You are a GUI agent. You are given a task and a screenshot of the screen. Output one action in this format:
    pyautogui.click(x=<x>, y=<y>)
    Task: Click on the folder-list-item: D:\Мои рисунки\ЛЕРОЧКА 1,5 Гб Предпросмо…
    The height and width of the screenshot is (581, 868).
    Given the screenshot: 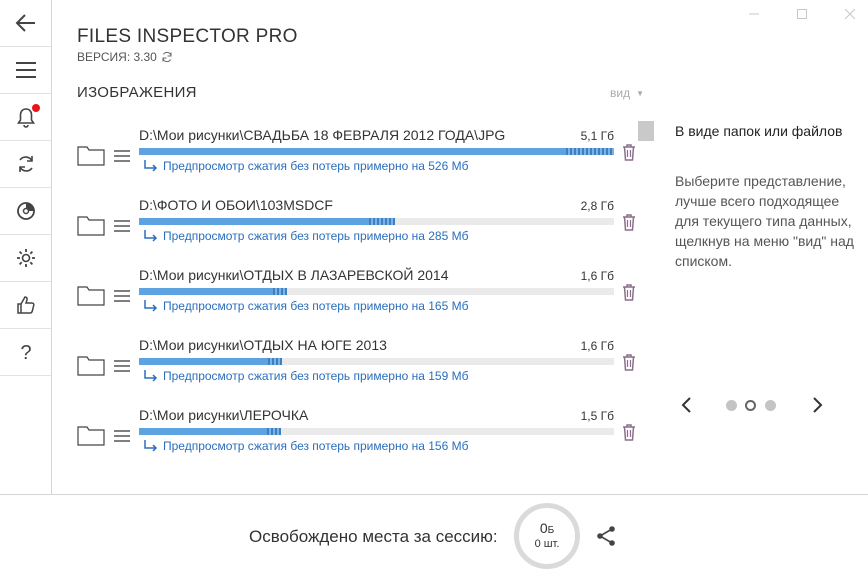 What is the action you would take?
    pyautogui.click(x=359, y=437)
    